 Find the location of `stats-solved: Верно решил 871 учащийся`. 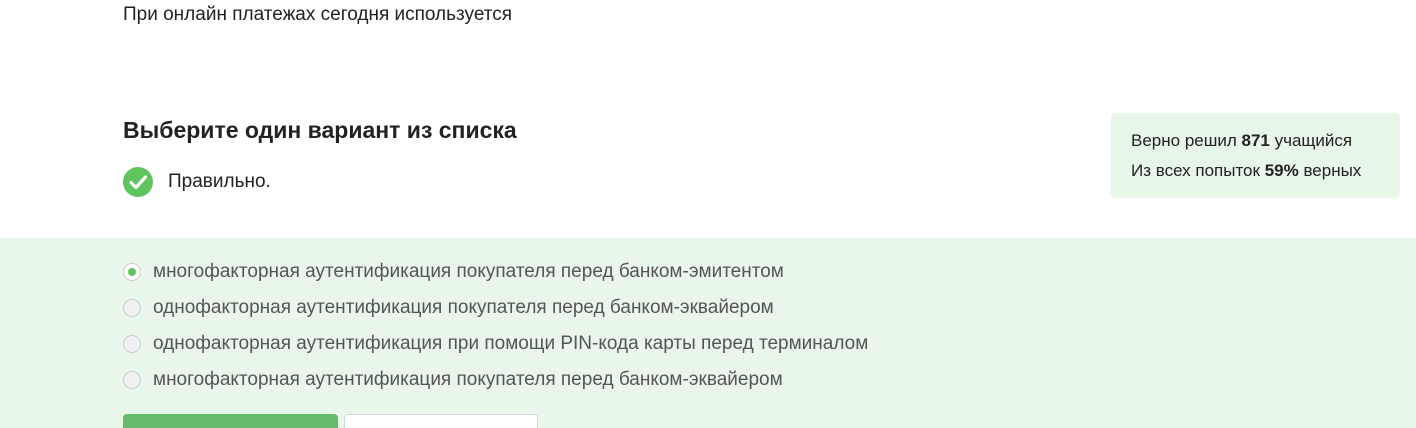

stats-solved: Верно решил 871 учащийся is located at coordinates (1265, 143).